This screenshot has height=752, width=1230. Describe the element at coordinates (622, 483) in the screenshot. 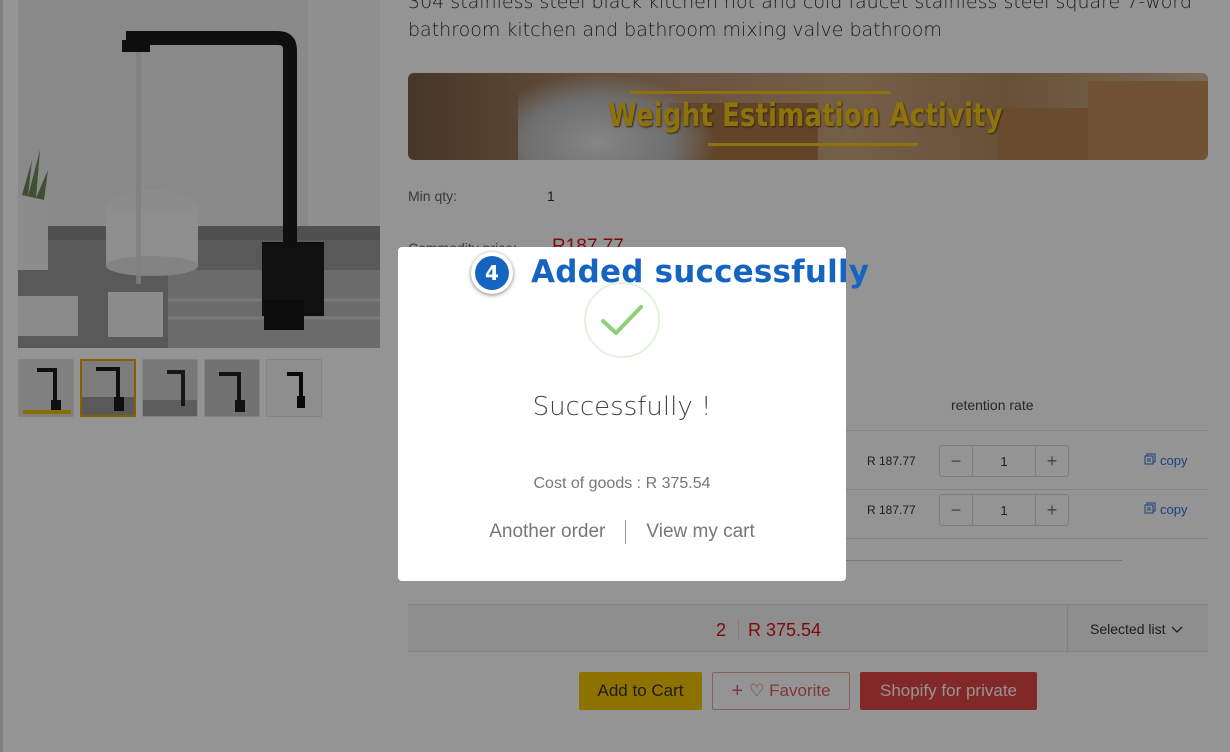

I see `cost-of-goods: Cost of goods : R 375.54` at that location.